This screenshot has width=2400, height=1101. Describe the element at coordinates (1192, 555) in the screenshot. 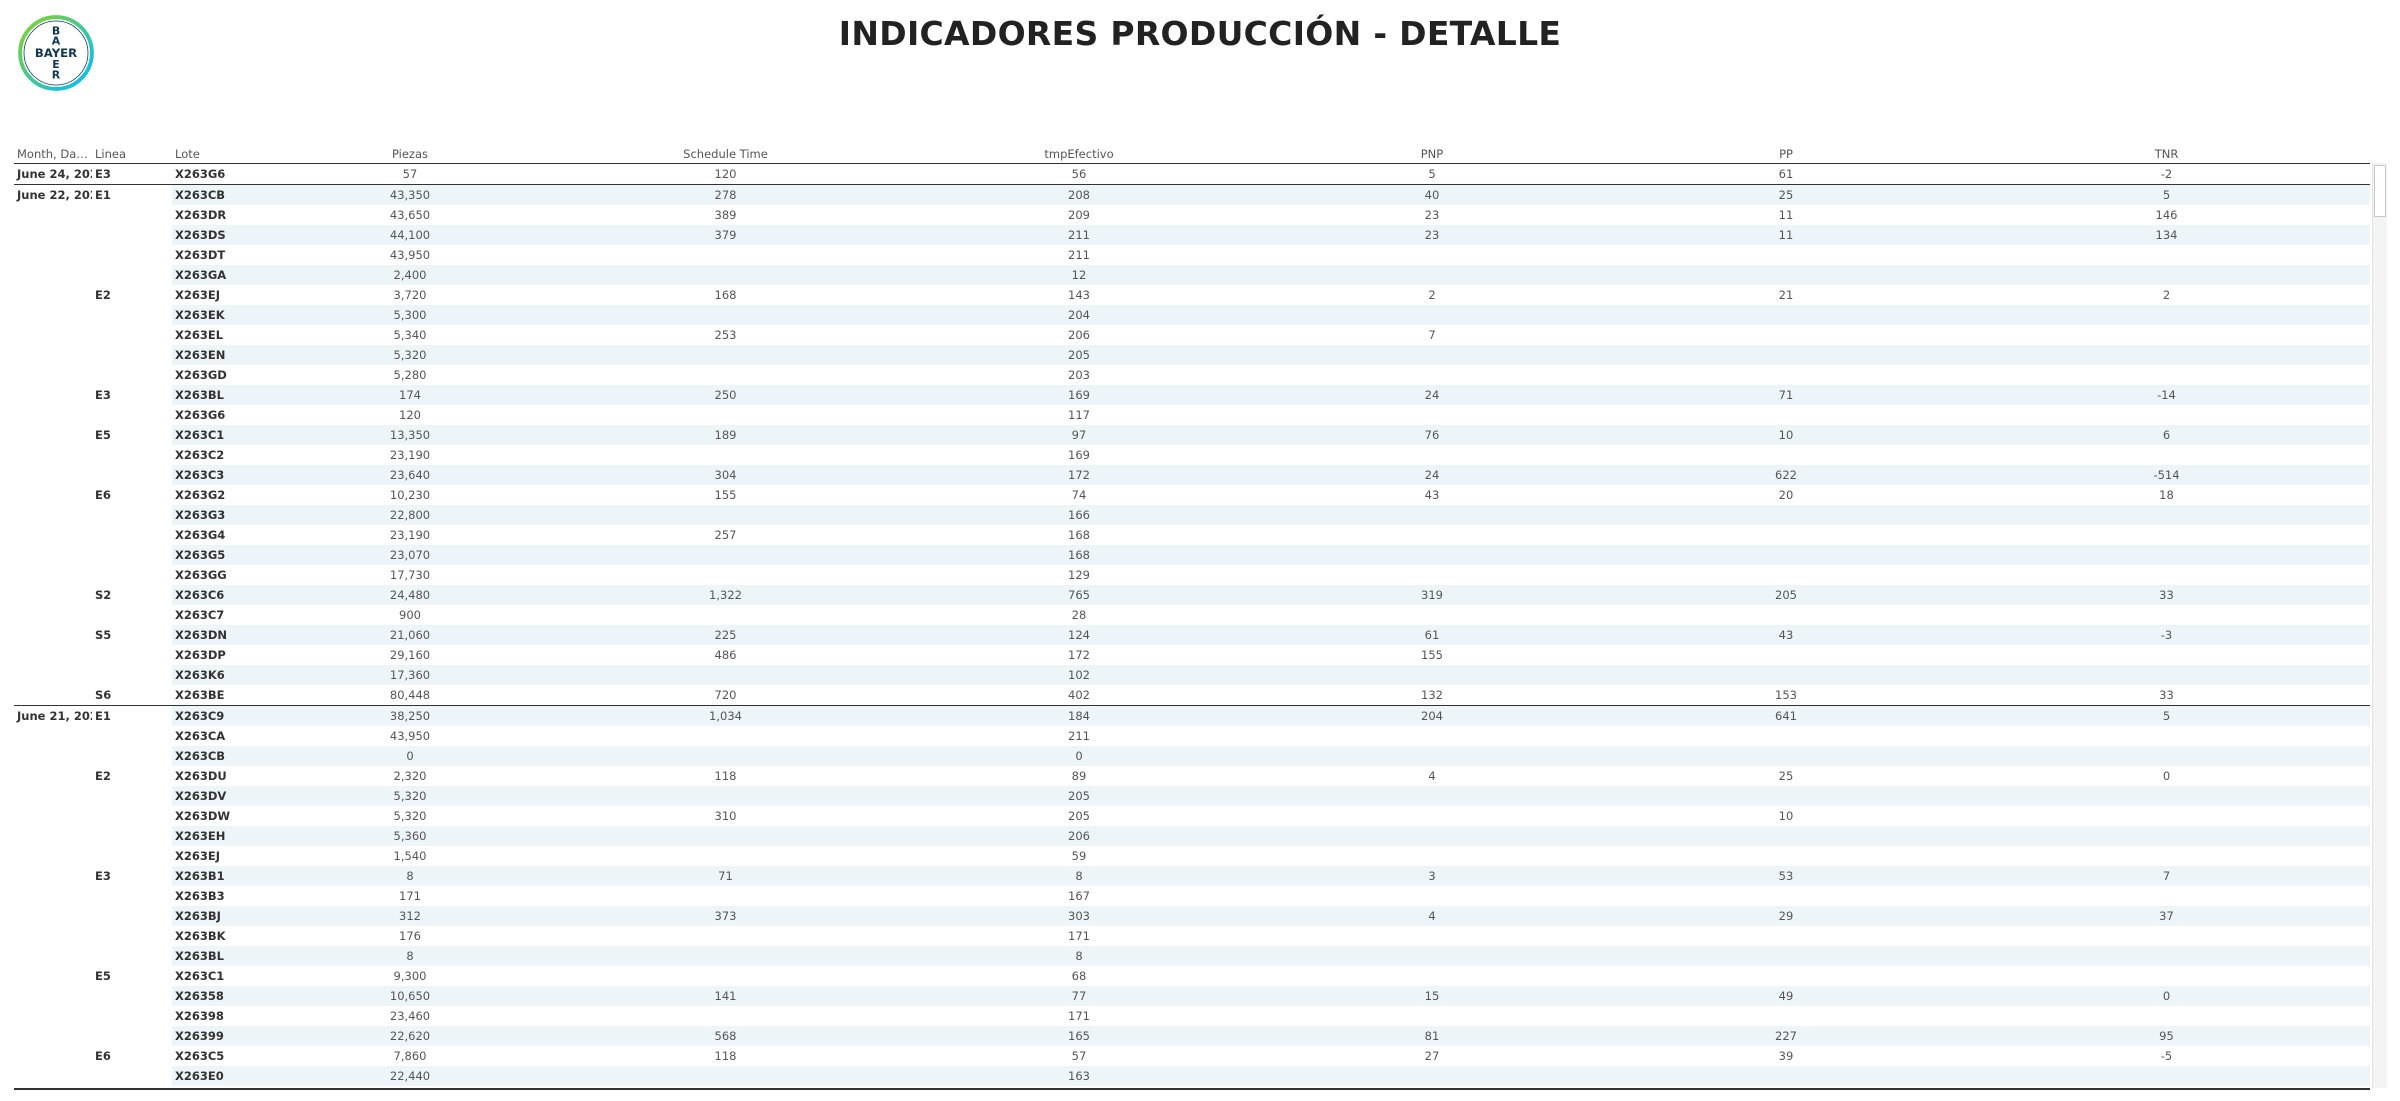

I see `table-row: X263G5 23,070 168` at that location.